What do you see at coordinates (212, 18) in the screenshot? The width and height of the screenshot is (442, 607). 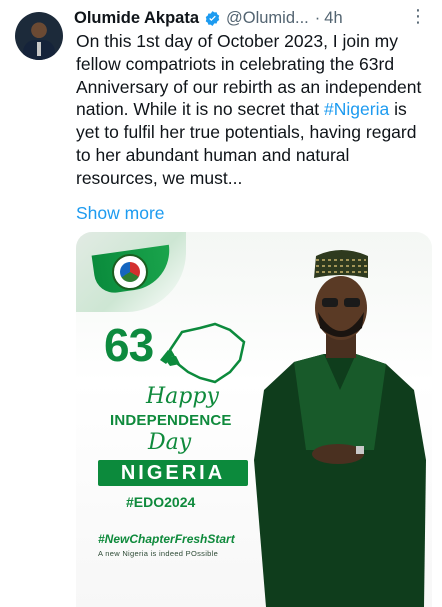 I see `verified-badge-icon` at bounding box center [212, 18].